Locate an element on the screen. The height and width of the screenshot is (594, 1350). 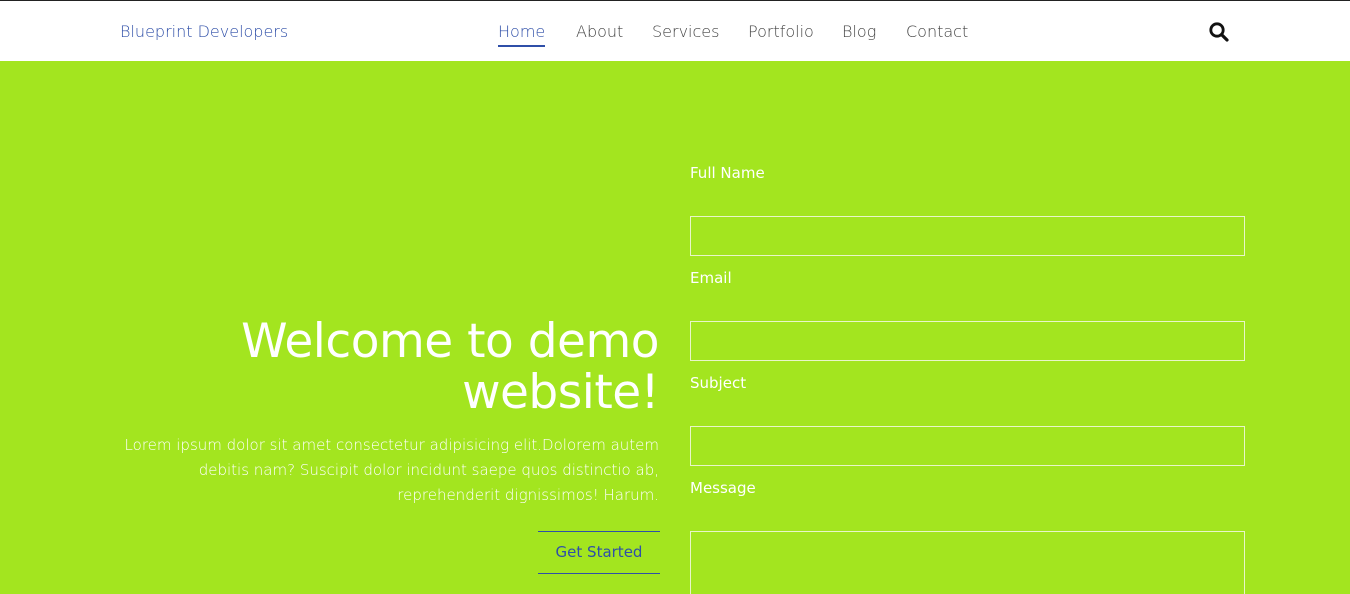
nav-item-portfolio: Portfolio is located at coordinates (781, 33).